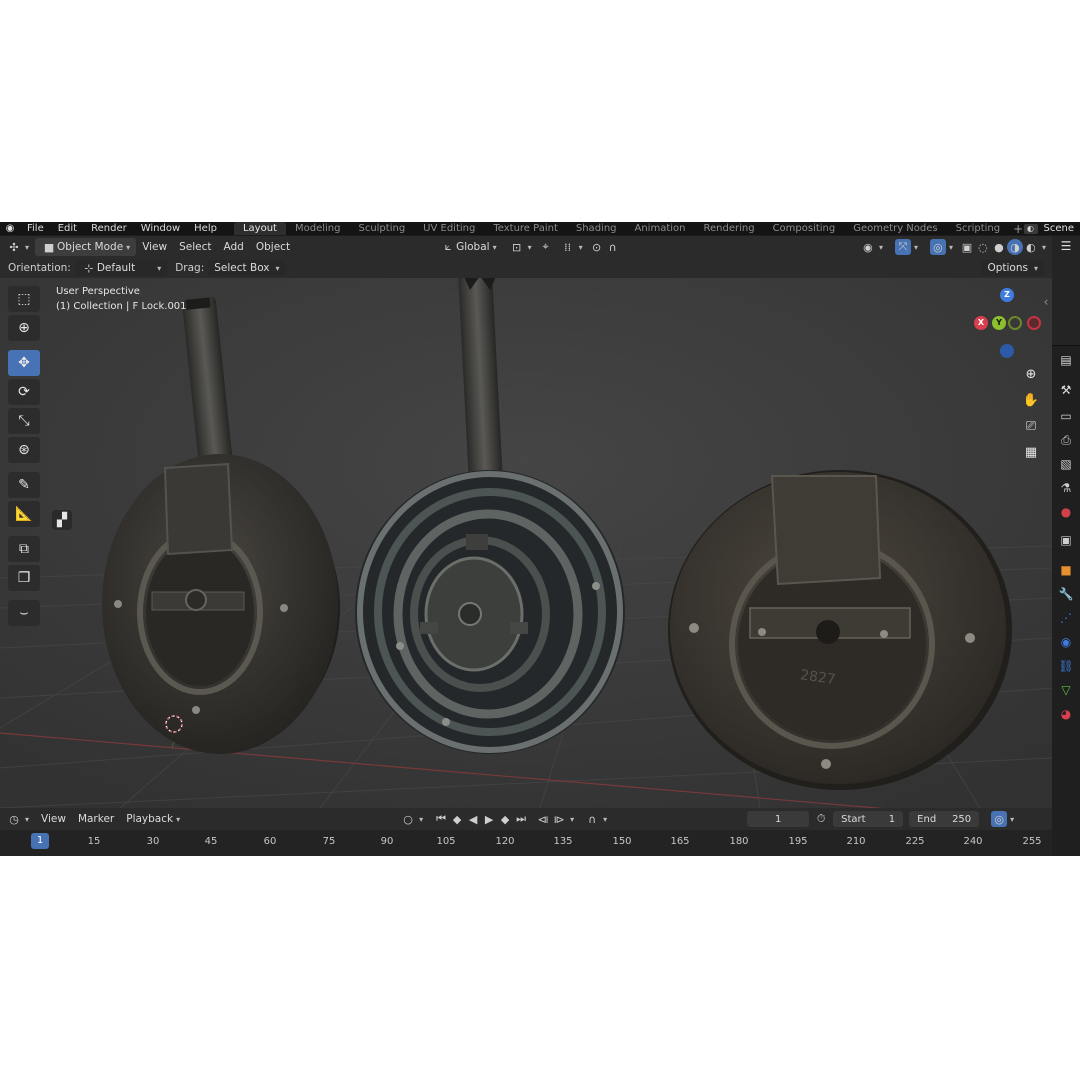 The image size is (1080, 1080). I want to click on xray-icon: ▣, so click(967, 247).